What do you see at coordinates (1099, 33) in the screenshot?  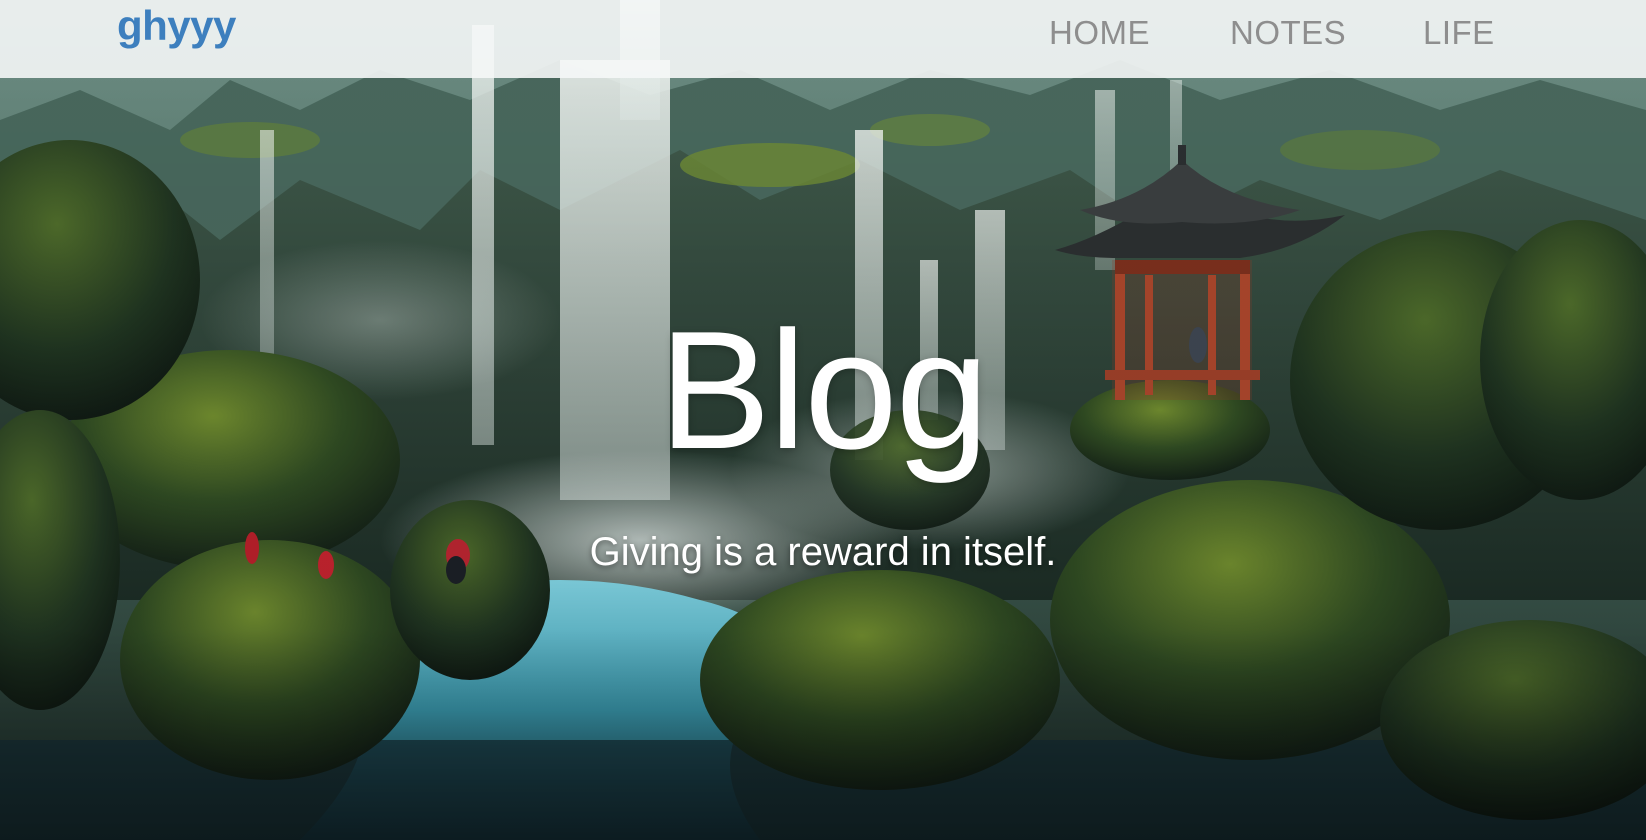 I see `nav-link-home: HOME` at bounding box center [1099, 33].